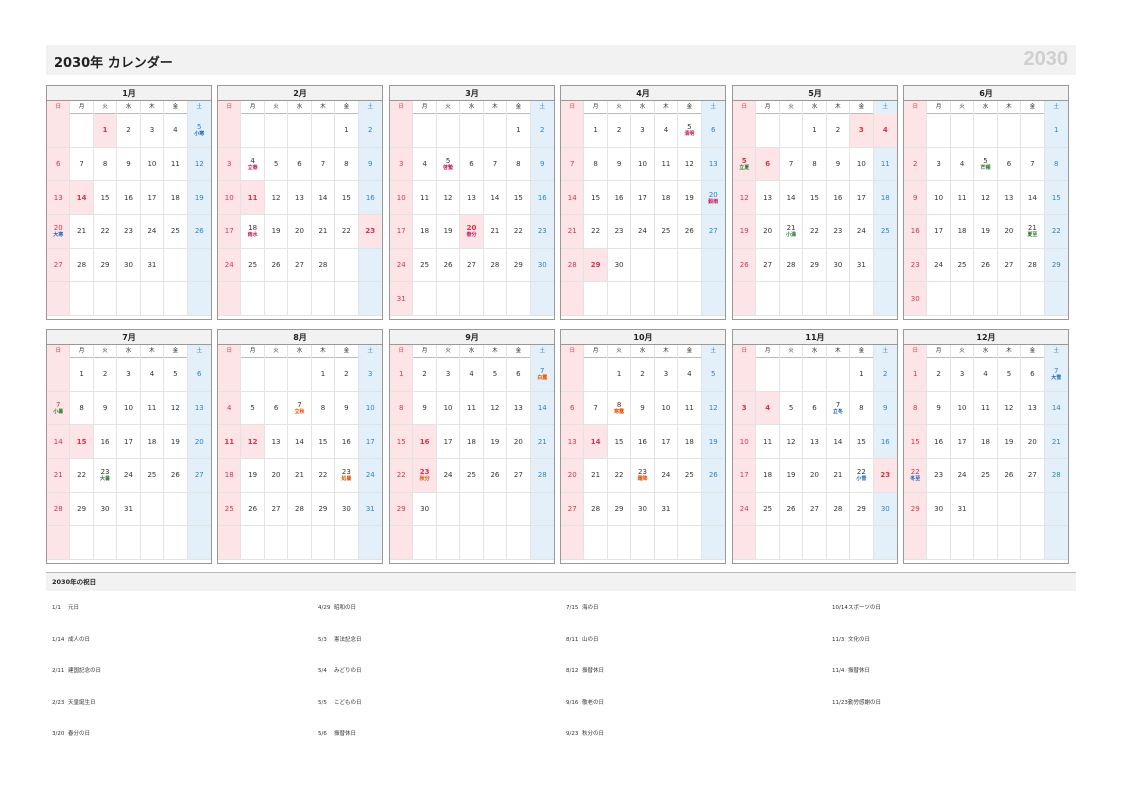 The height and width of the screenshot is (795, 1124). What do you see at coordinates (347, 509) in the screenshot?
I see `day-cell: 30` at bounding box center [347, 509].